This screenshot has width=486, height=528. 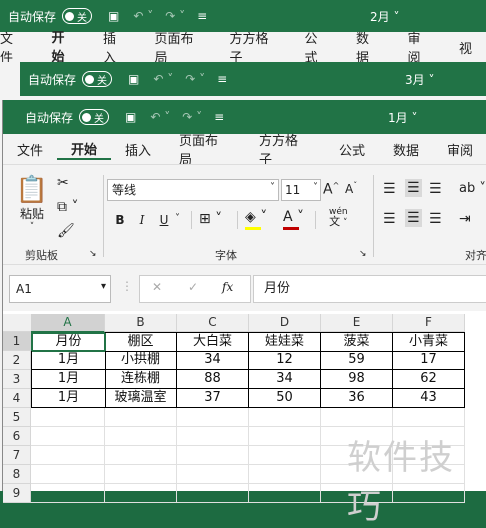 What do you see at coordinates (32, 203) in the screenshot?
I see `paste-button: 📋 粘贴 ˅` at bounding box center [32, 203].